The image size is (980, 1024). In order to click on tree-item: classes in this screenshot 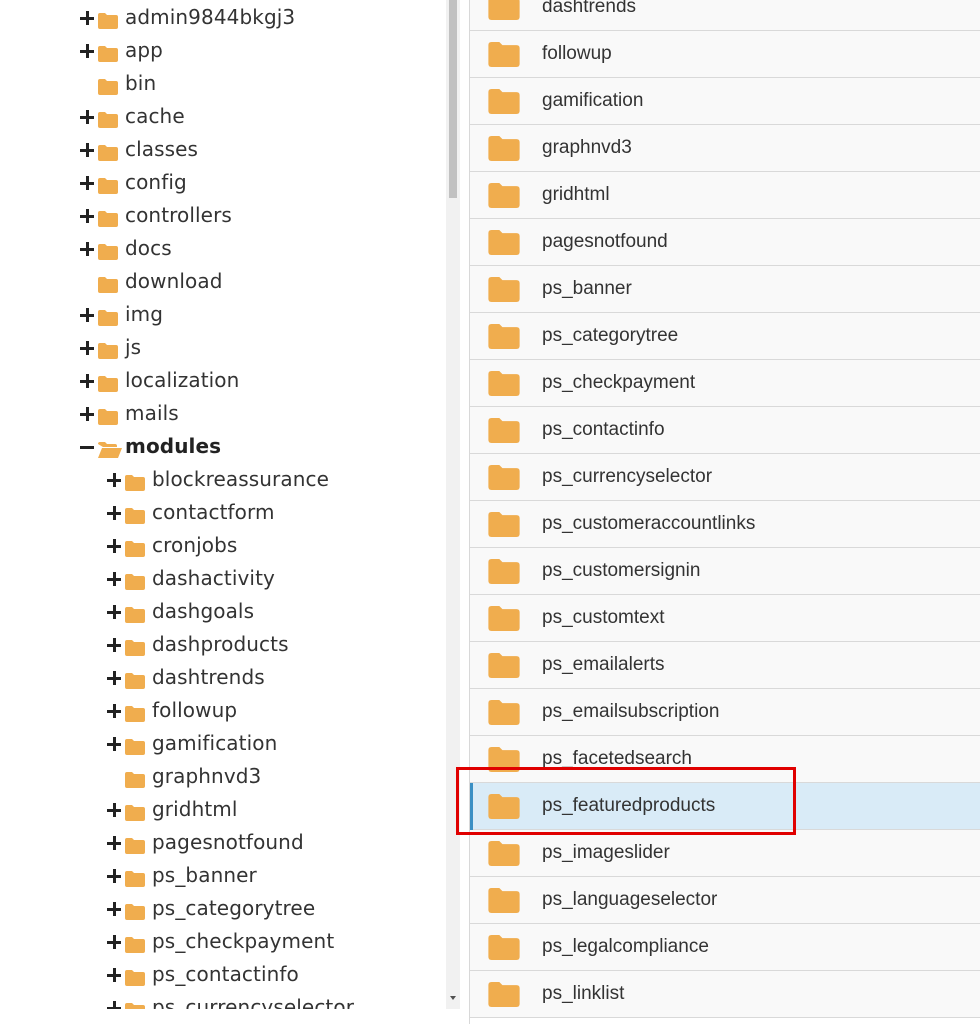, I will do `click(223, 150)`.